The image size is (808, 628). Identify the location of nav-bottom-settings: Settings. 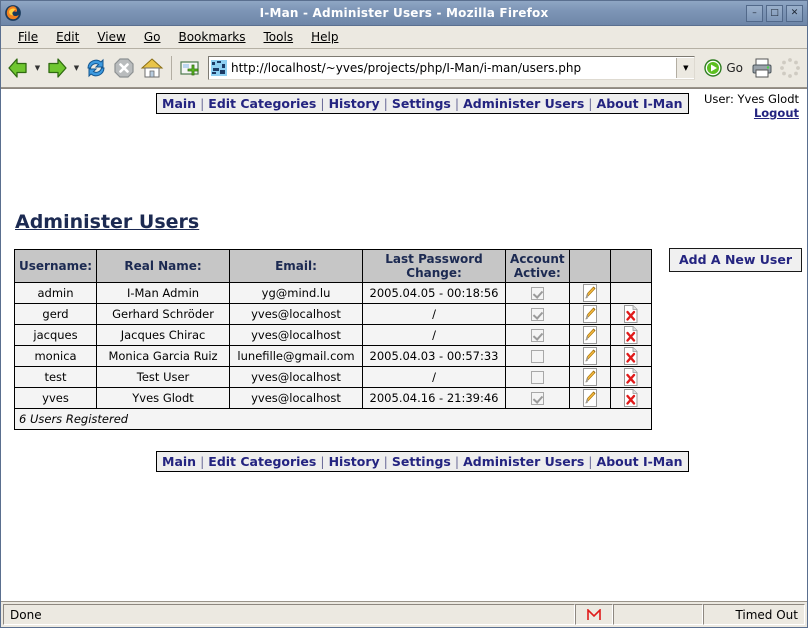
(421, 461).